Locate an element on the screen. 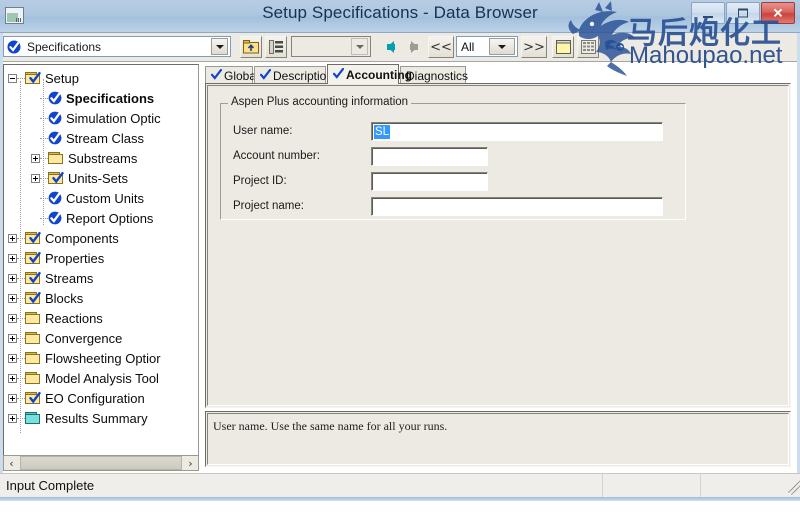 This screenshot has height=517, width=800. tree-item-report-options: Report Options is located at coordinates (101, 218).